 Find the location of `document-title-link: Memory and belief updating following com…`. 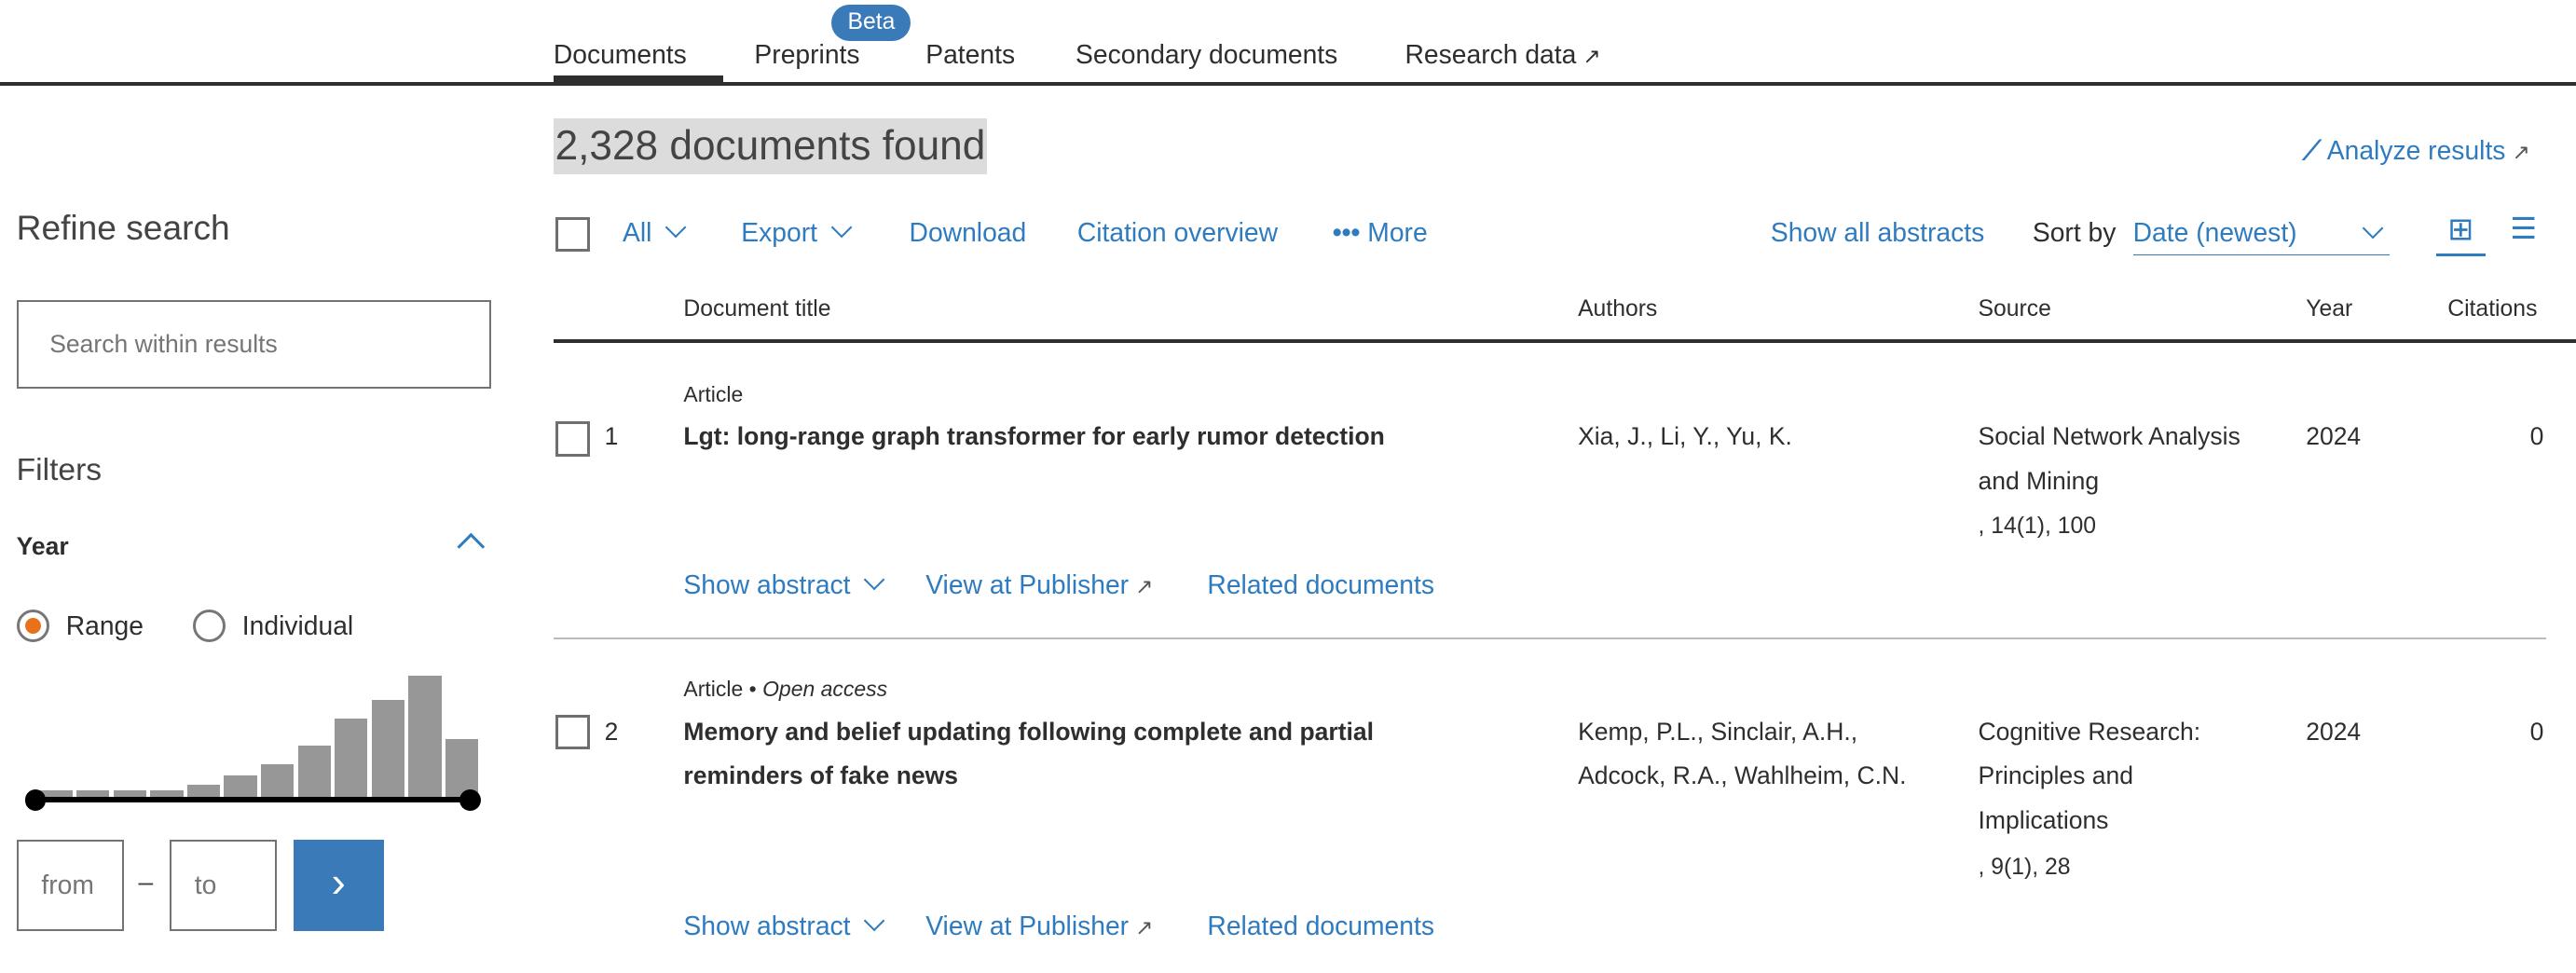

document-title-link: Memory and belief updating following com… is located at coordinates (1070, 754).